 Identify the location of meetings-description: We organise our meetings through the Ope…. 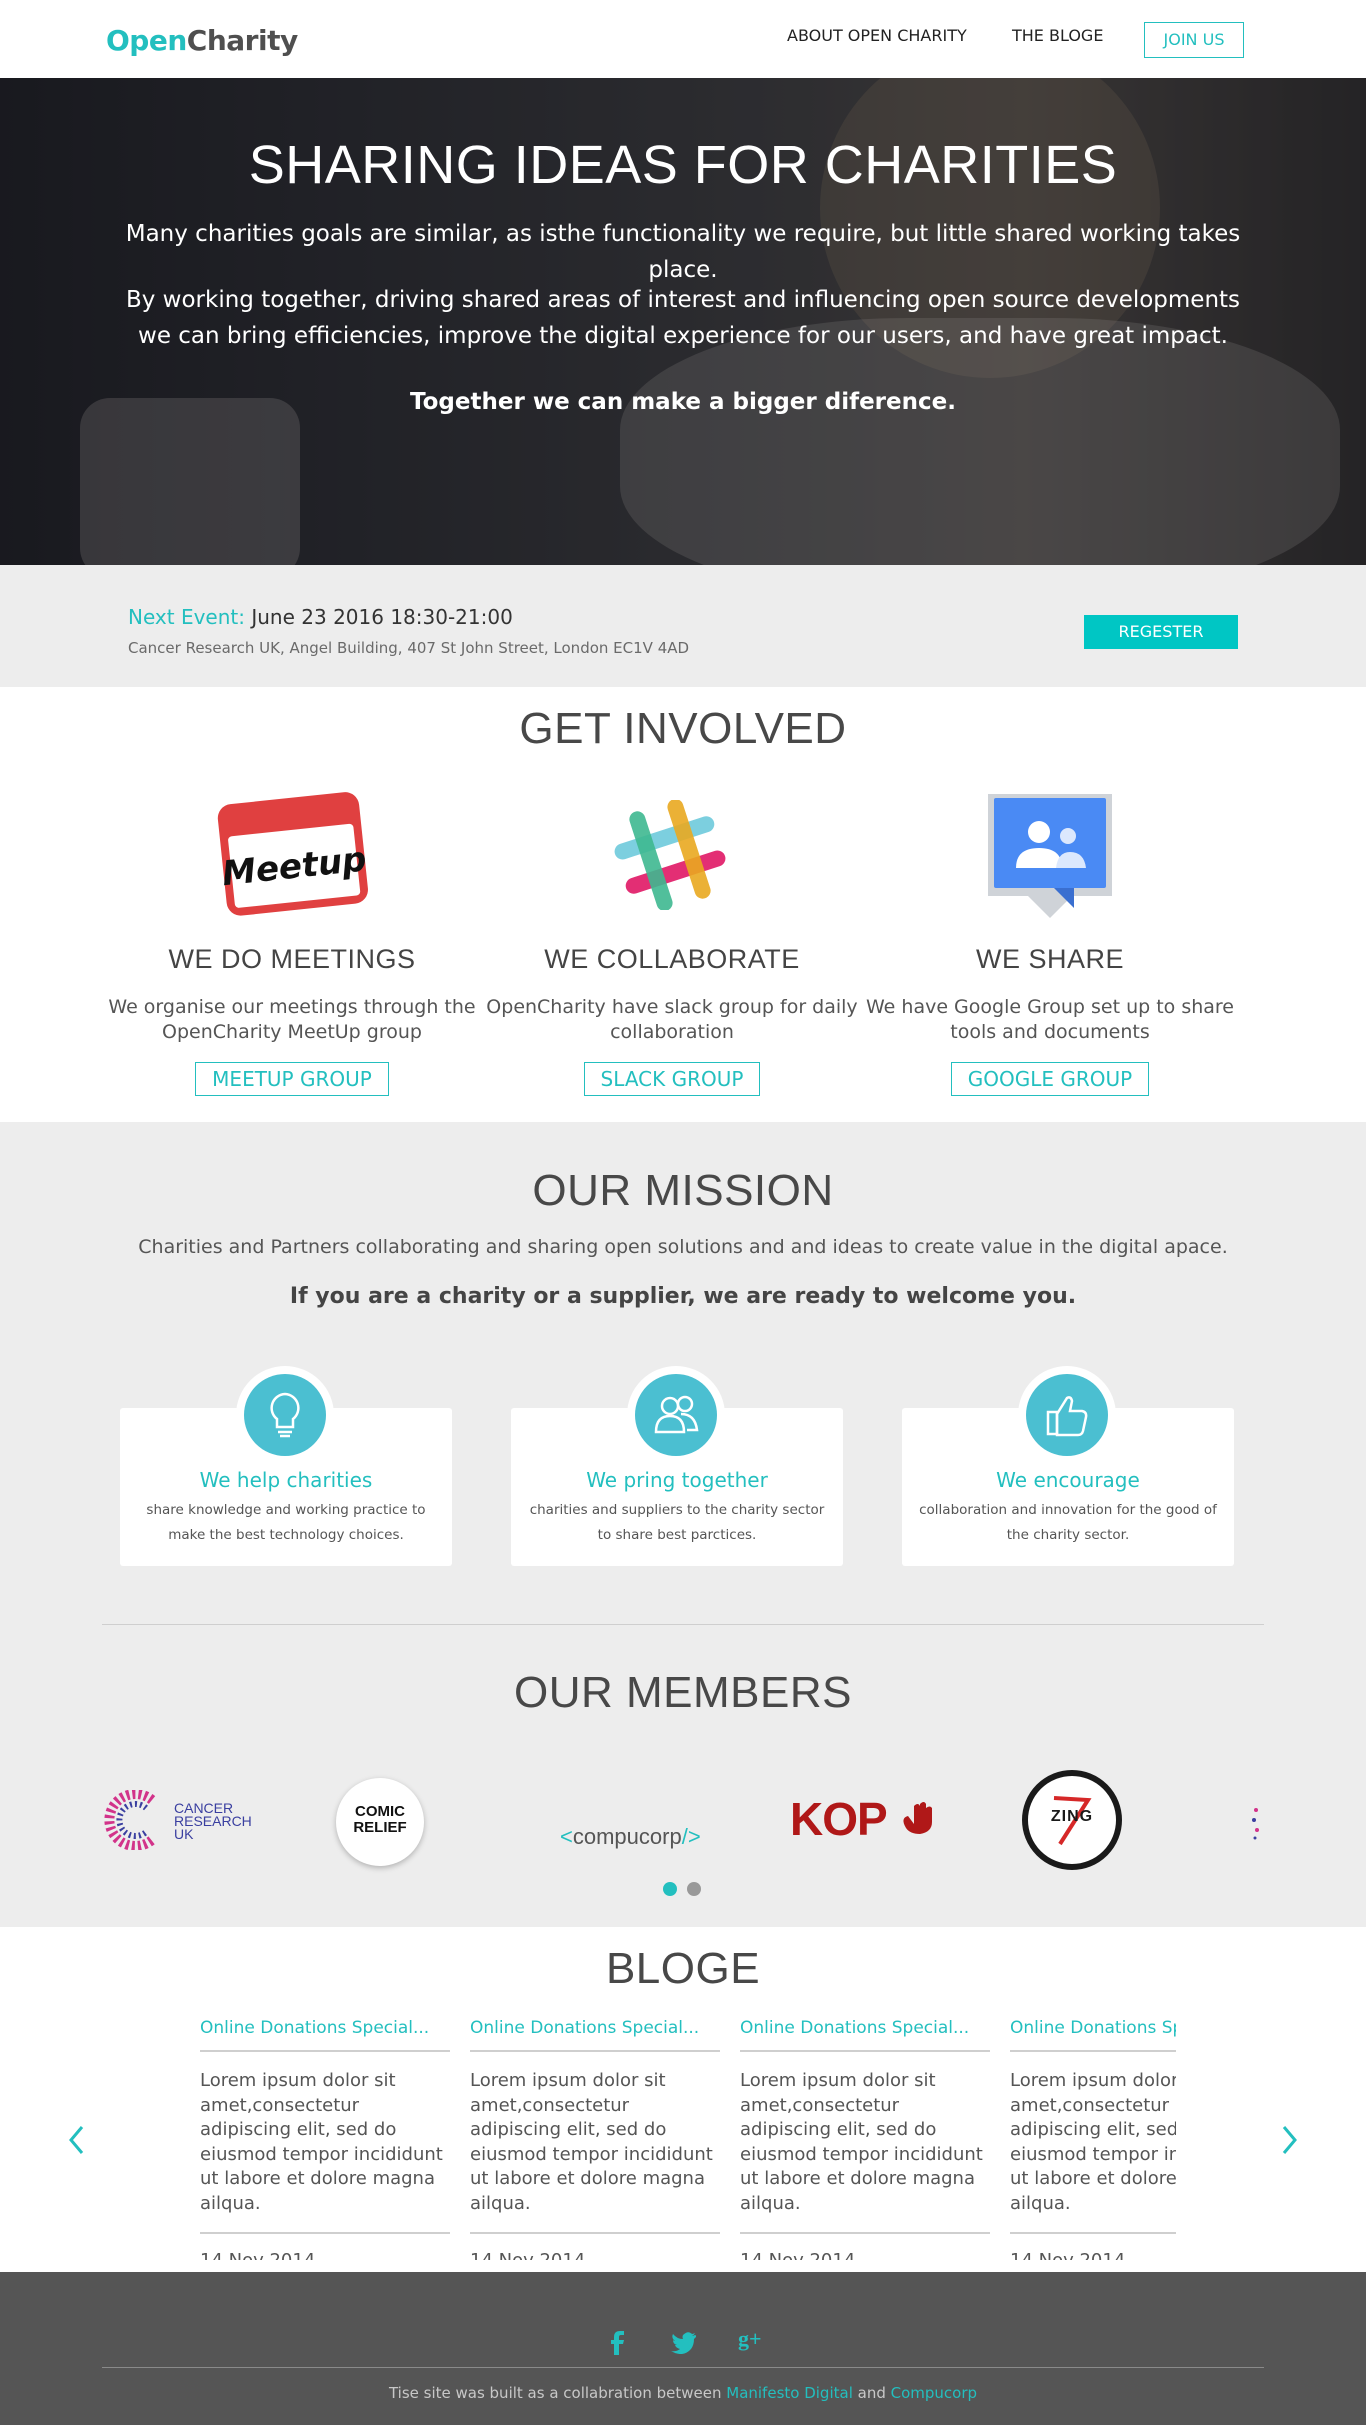
(292, 1019).